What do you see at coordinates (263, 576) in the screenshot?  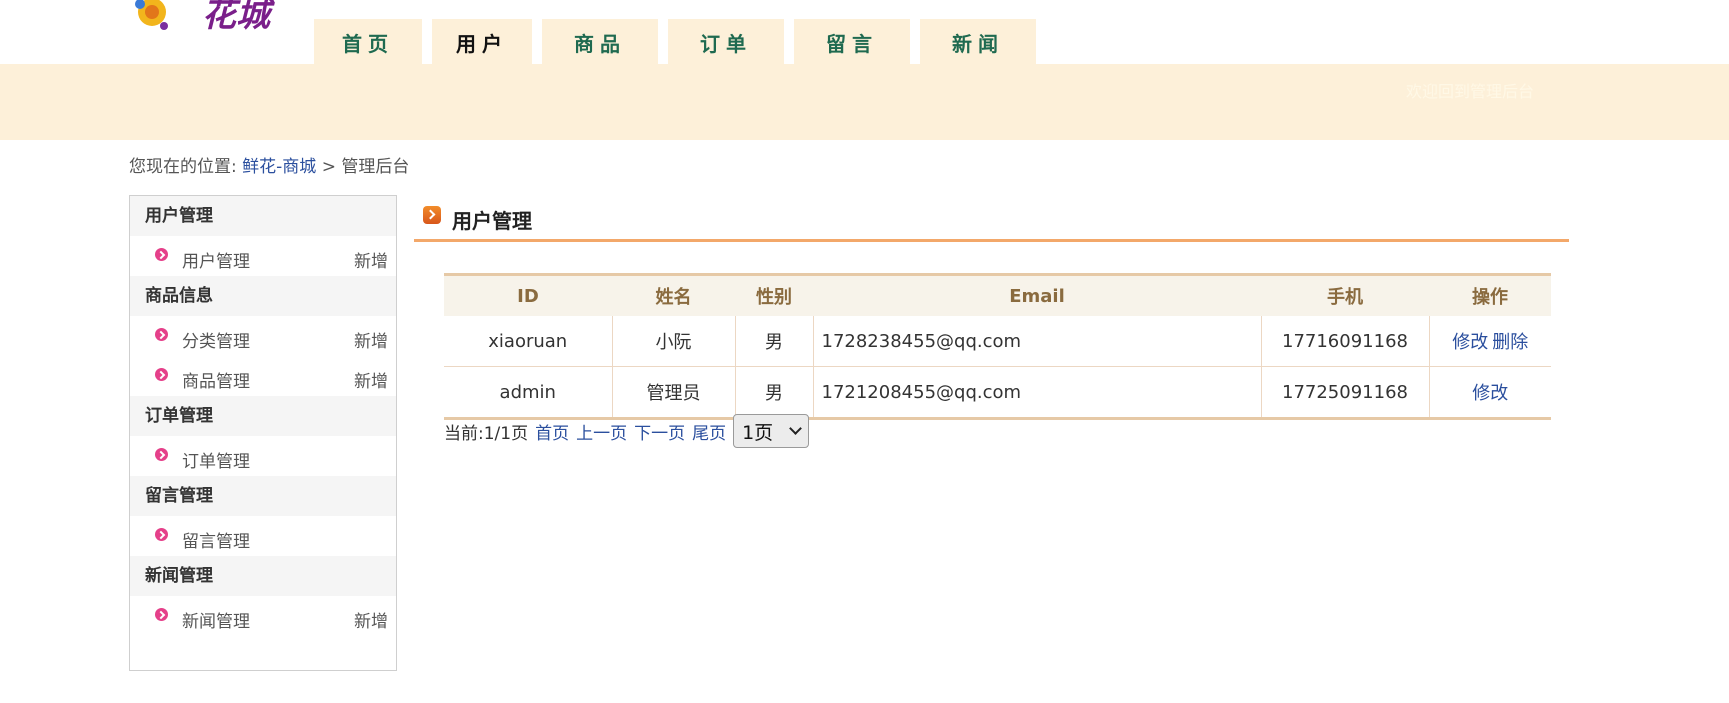 I see `sidebar-group-title: 新闻管理` at bounding box center [263, 576].